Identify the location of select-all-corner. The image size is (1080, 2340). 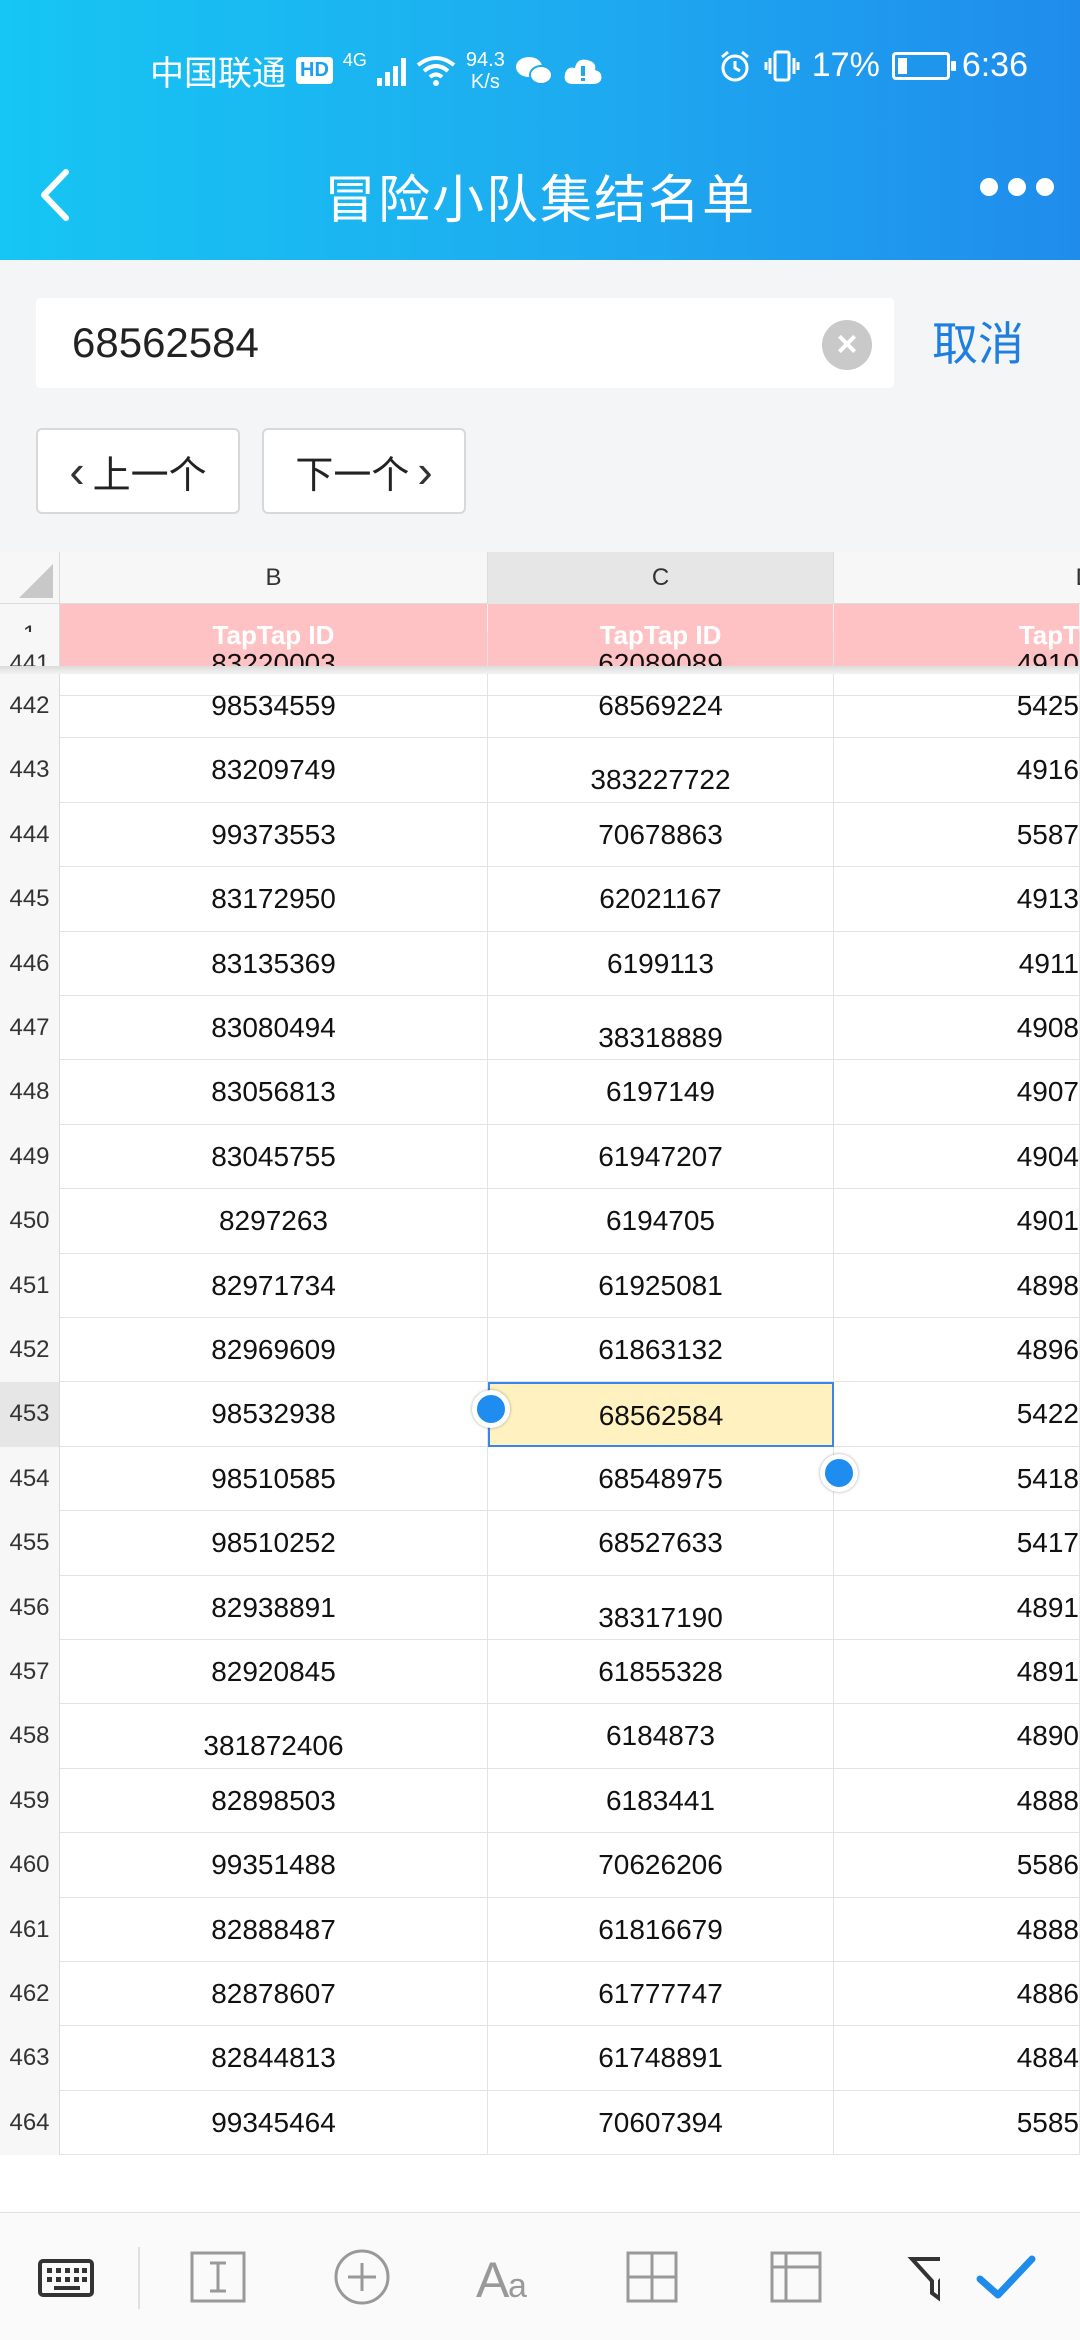
(30, 578).